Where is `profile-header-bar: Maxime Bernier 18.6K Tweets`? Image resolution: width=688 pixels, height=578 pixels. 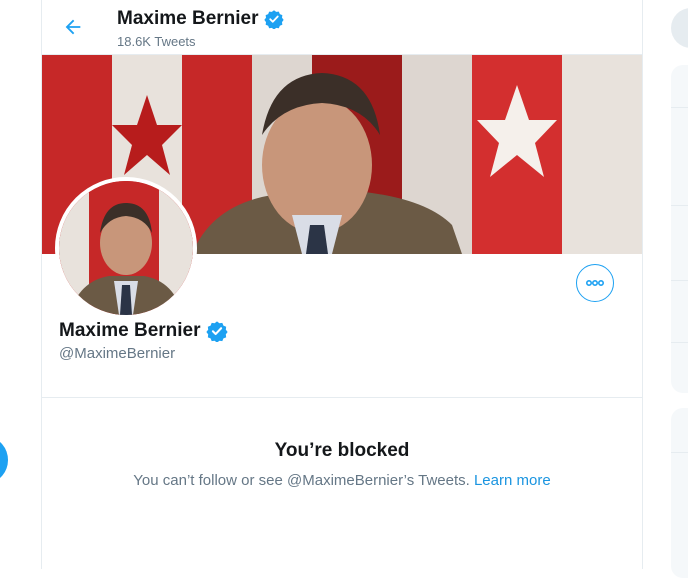 profile-header-bar: Maxime Bernier 18.6K Tweets is located at coordinates (342, 27).